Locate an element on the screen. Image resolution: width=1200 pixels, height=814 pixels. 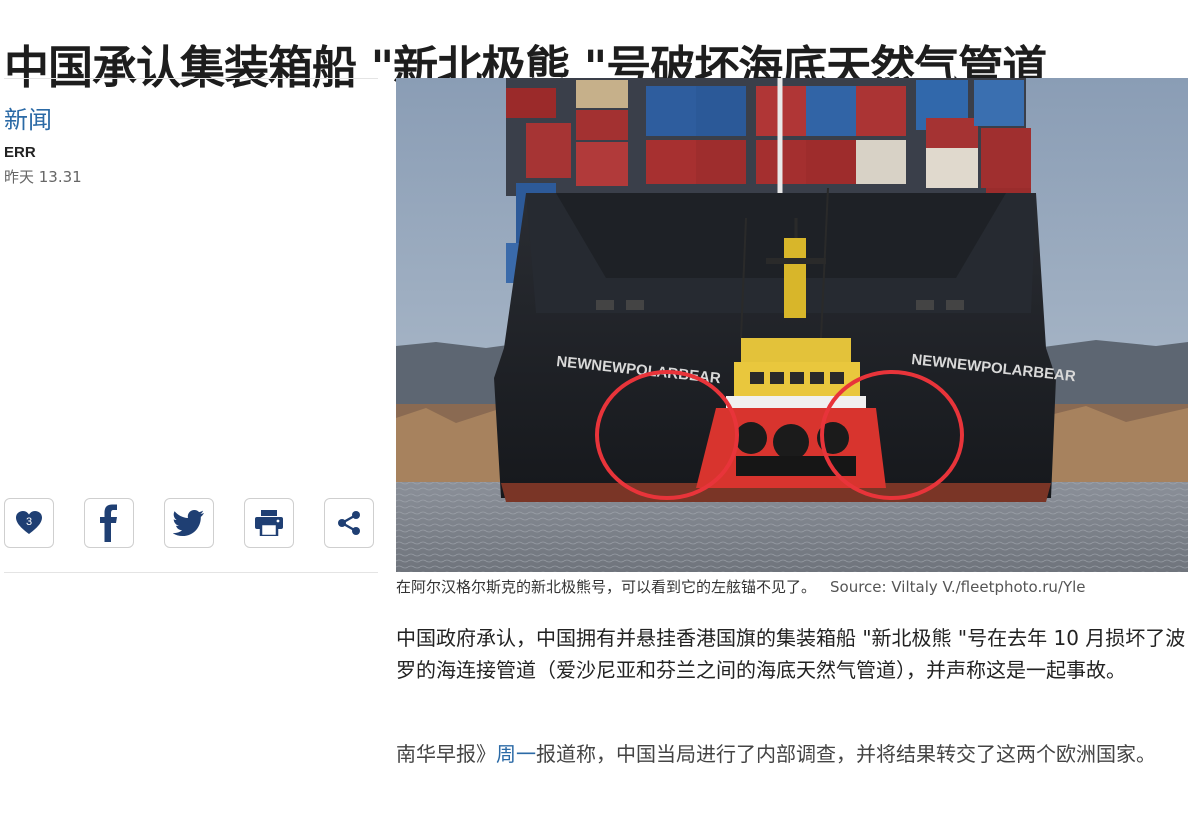
publish-time: 昨天 13.31 is located at coordinates (43, 177).